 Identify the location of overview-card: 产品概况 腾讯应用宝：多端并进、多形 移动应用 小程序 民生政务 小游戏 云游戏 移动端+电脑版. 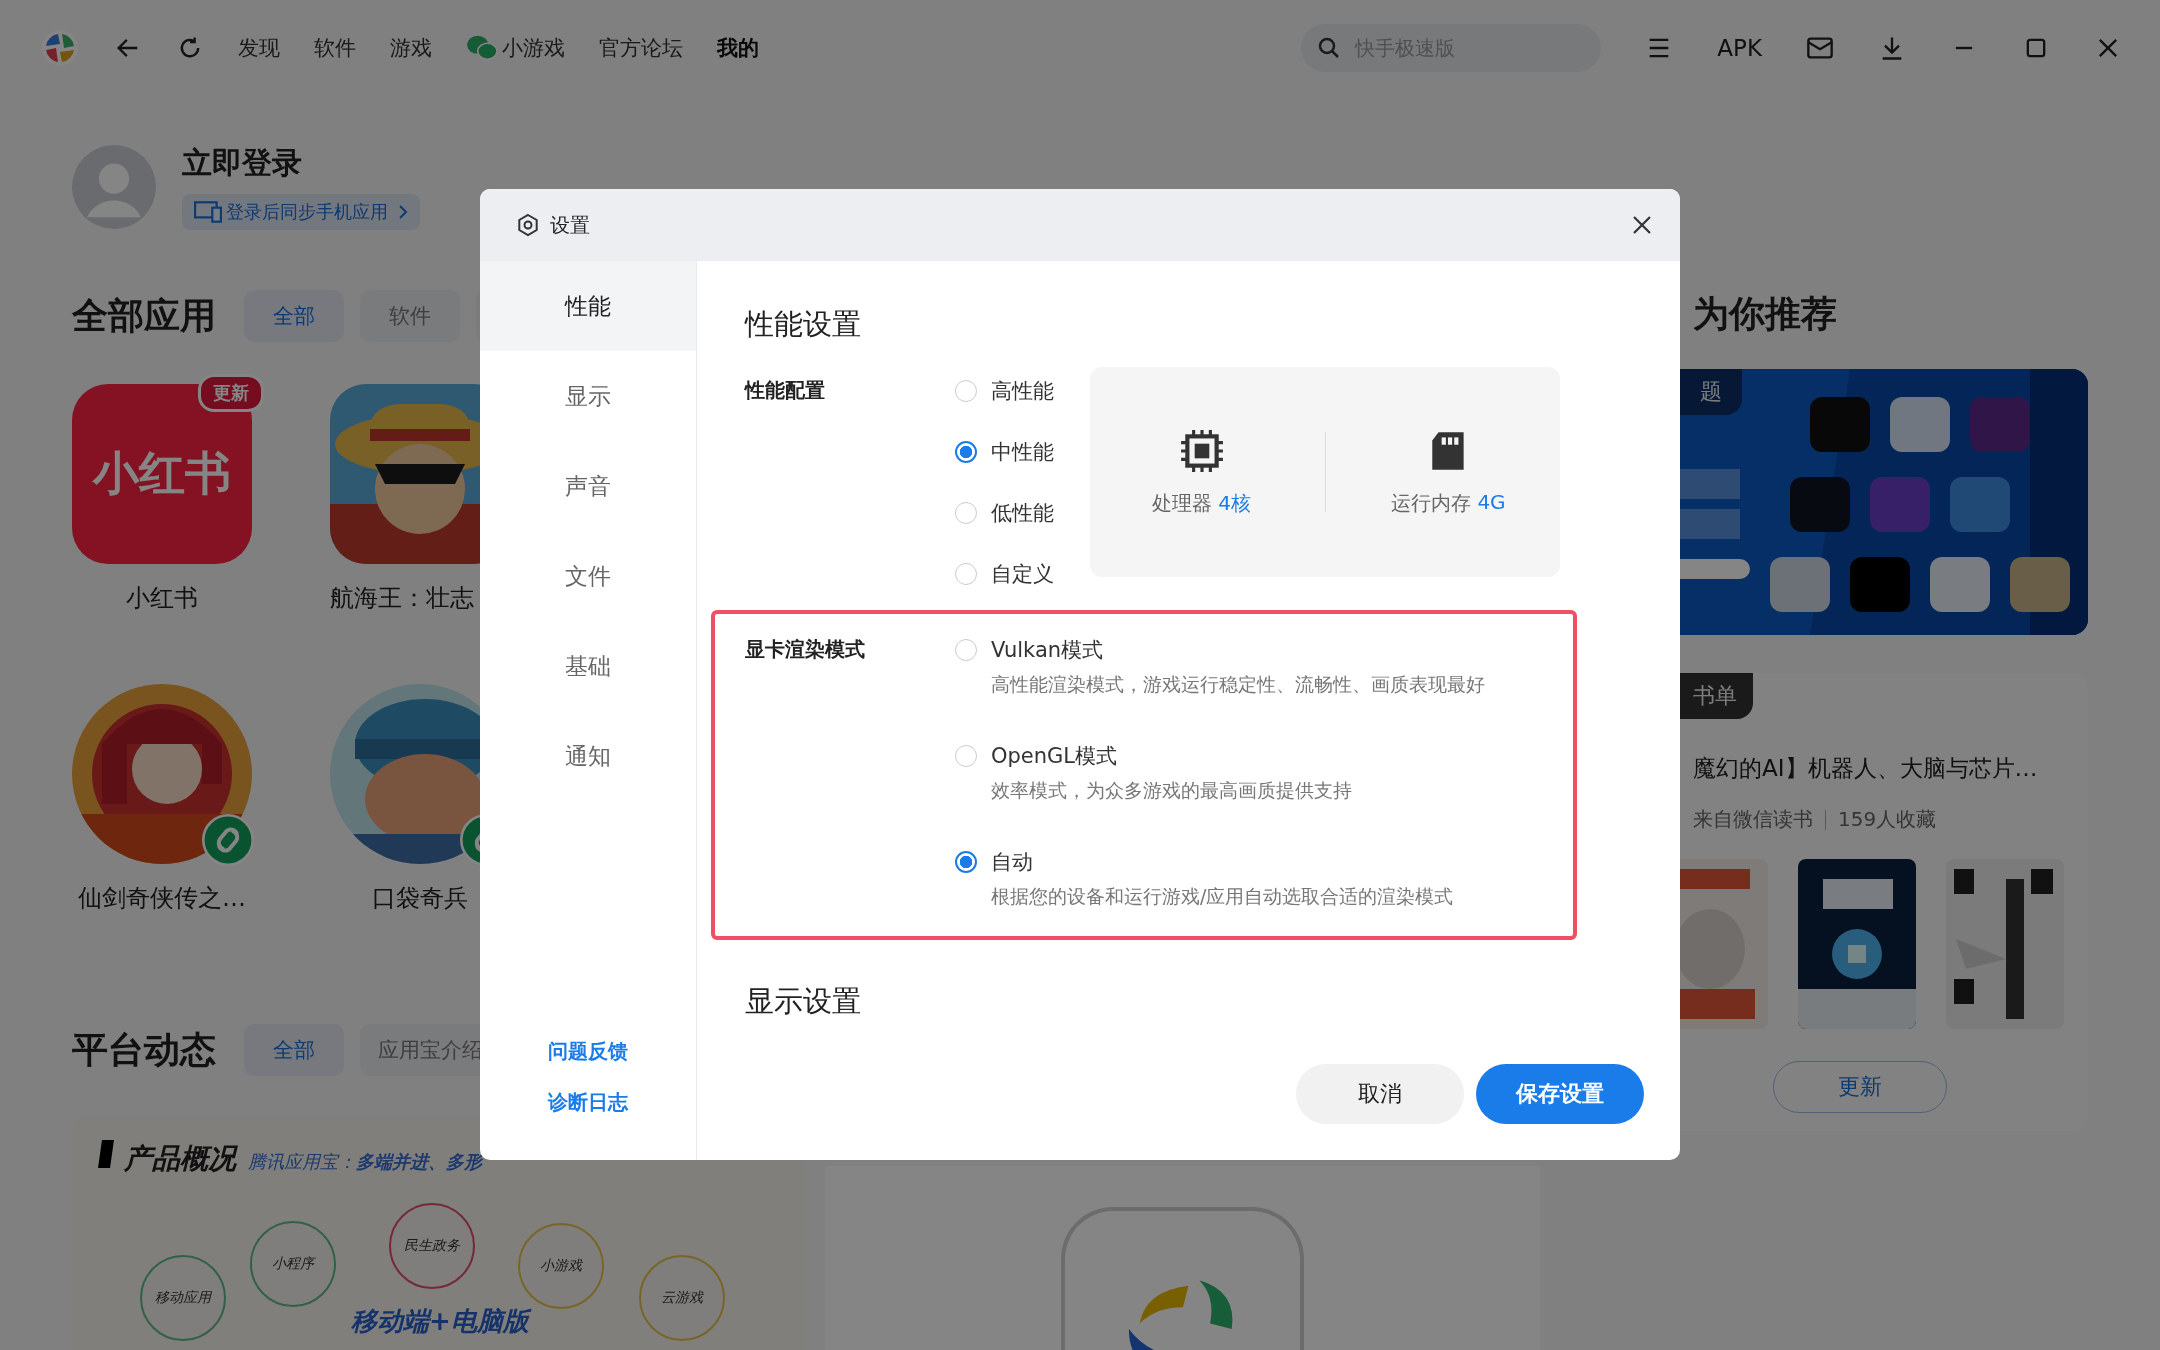
(438, 1233).